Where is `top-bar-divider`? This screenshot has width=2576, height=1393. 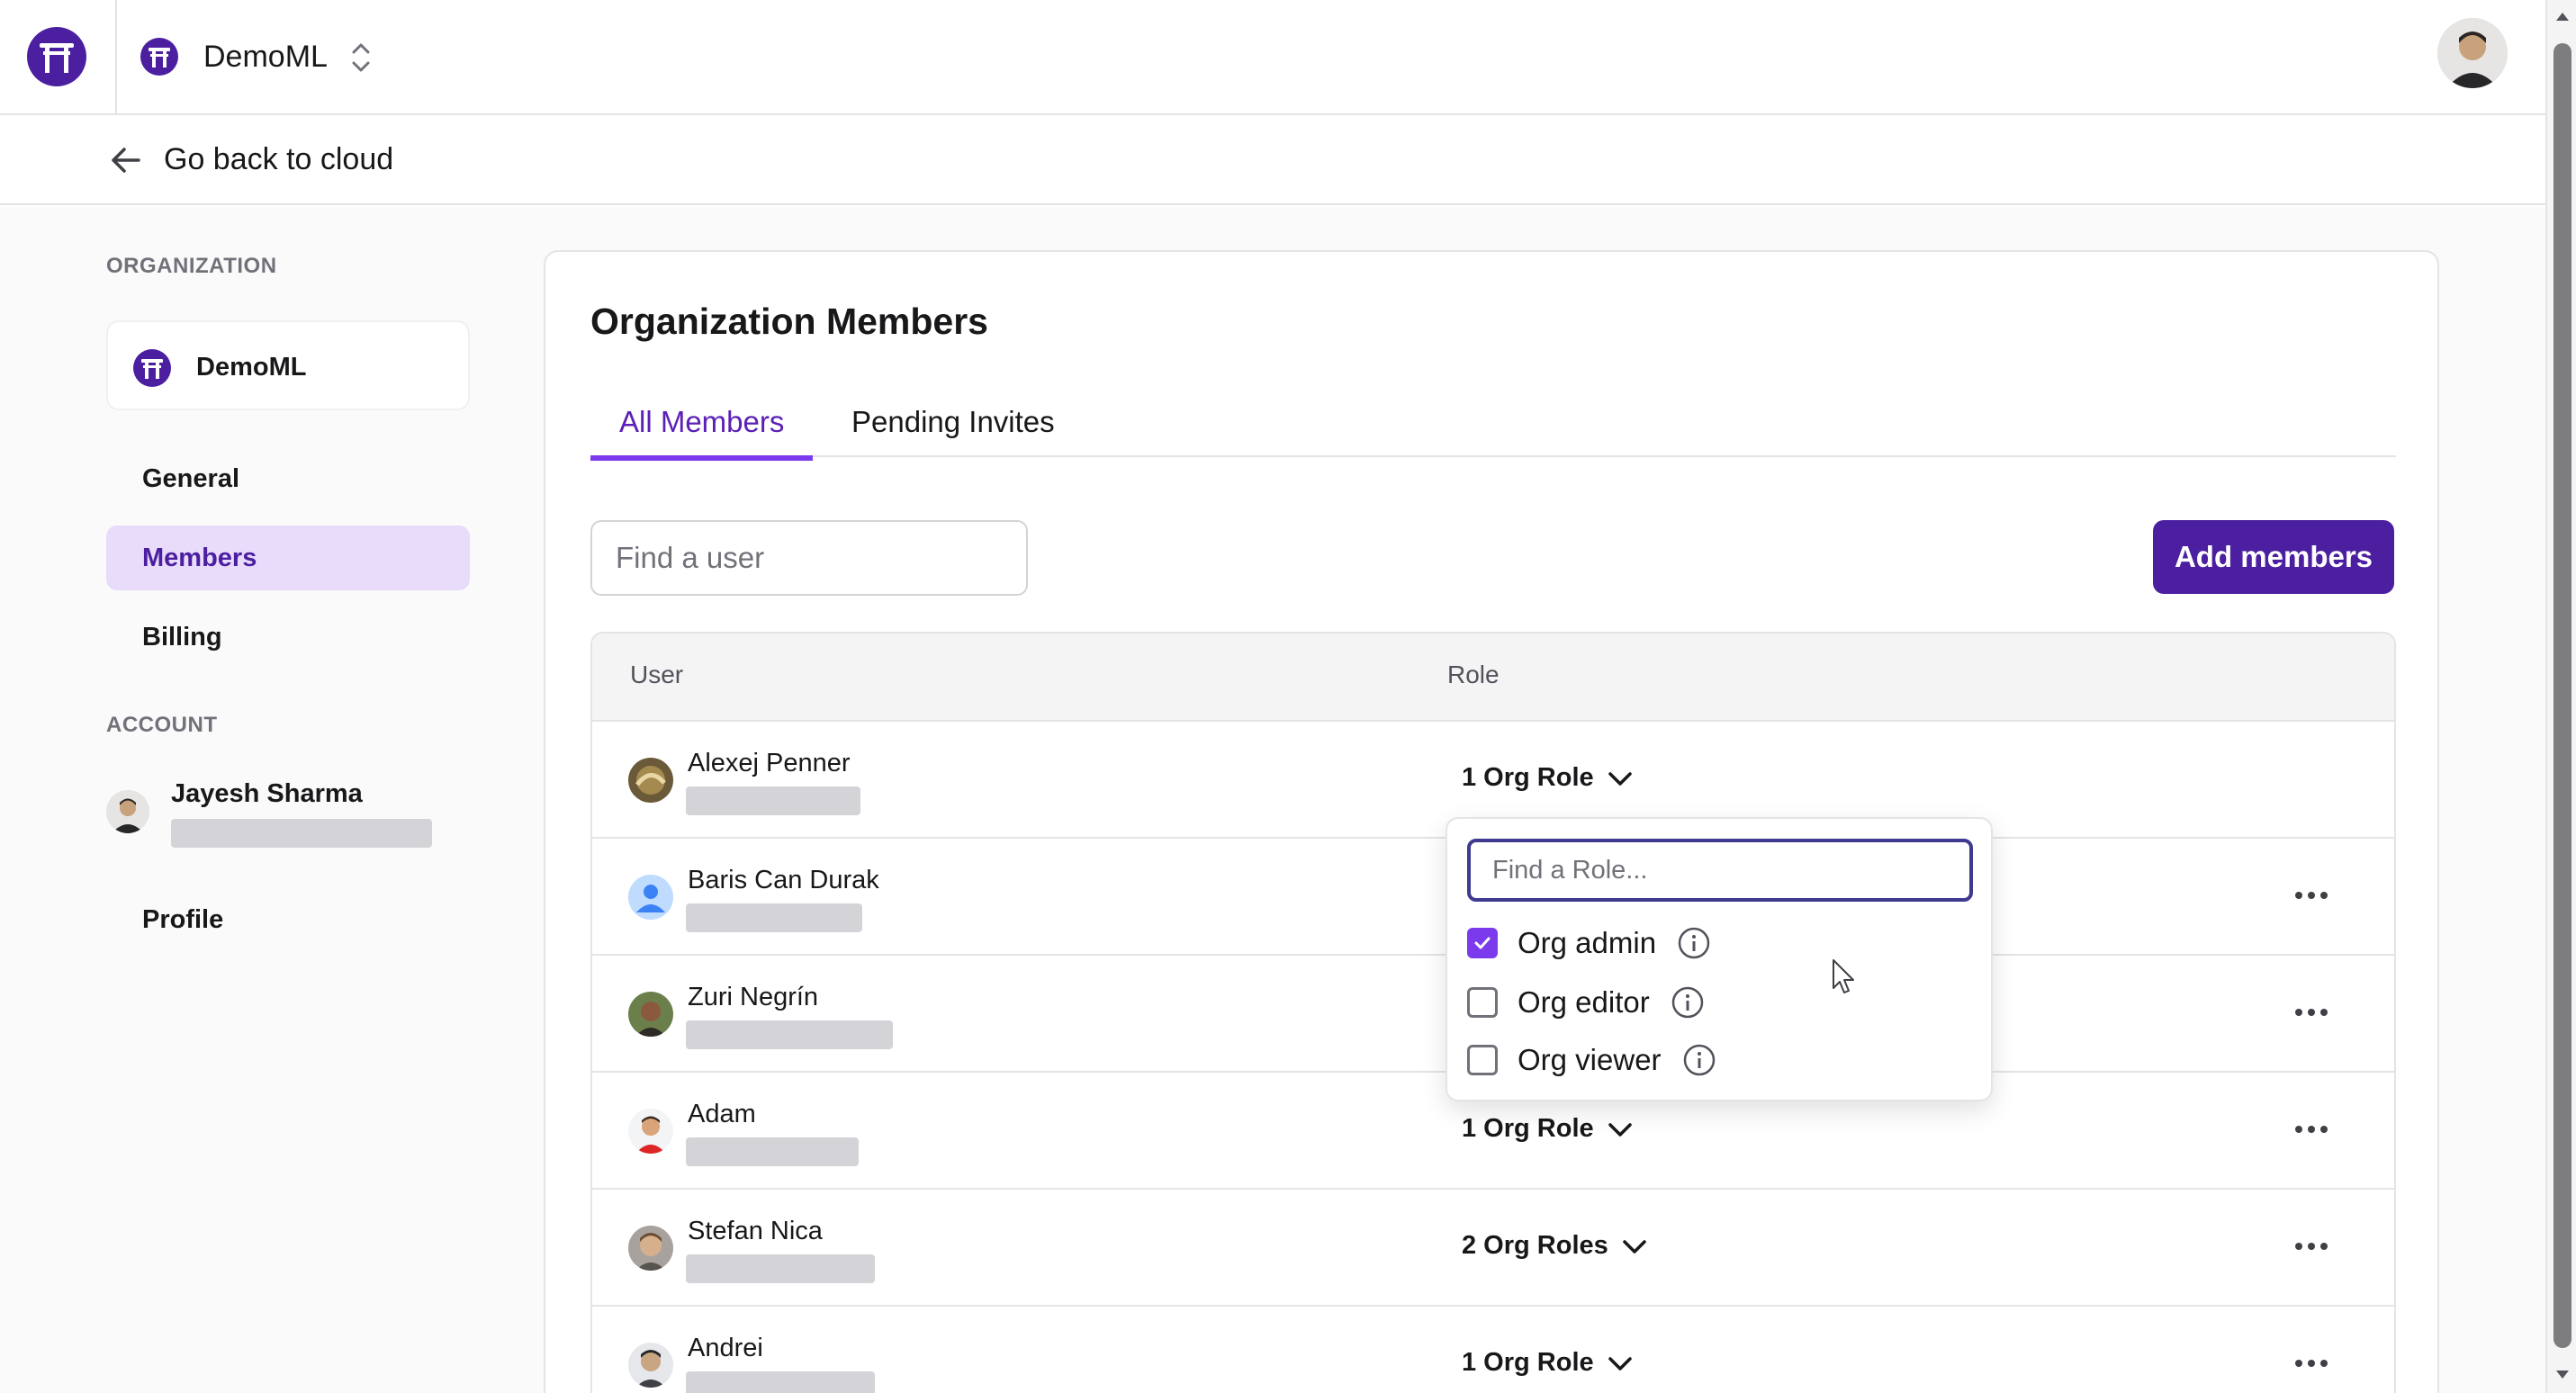
top-bar-divider is located at coordinates (116, 57).